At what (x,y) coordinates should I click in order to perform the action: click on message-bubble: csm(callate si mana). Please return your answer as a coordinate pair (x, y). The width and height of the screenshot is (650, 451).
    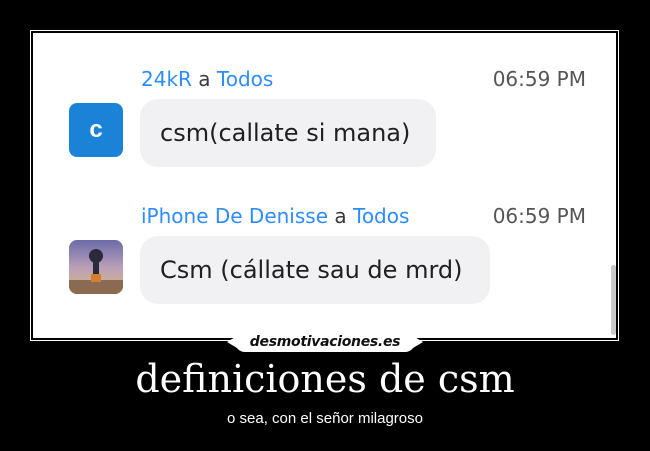
    Looking at the image, I should click on (288, 133).